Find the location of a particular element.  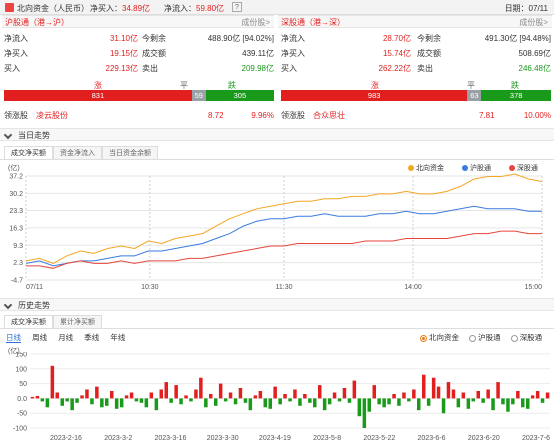

x-tick-label: 07/11 is located at coordinates (34, 287).